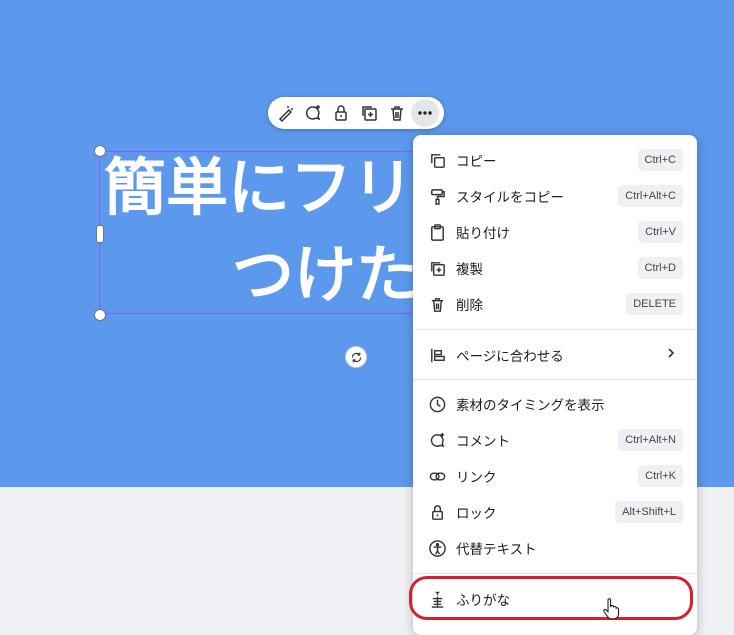  I want to click on menu-item-align-to-page: ページに合わせる, so click(555, 355).